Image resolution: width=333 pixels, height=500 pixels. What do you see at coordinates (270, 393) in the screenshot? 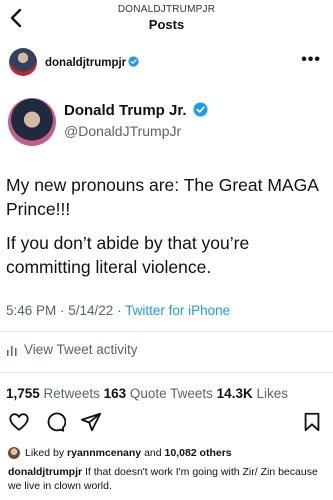
I see `likes-label: Likes` at bounding box center [270, 393].